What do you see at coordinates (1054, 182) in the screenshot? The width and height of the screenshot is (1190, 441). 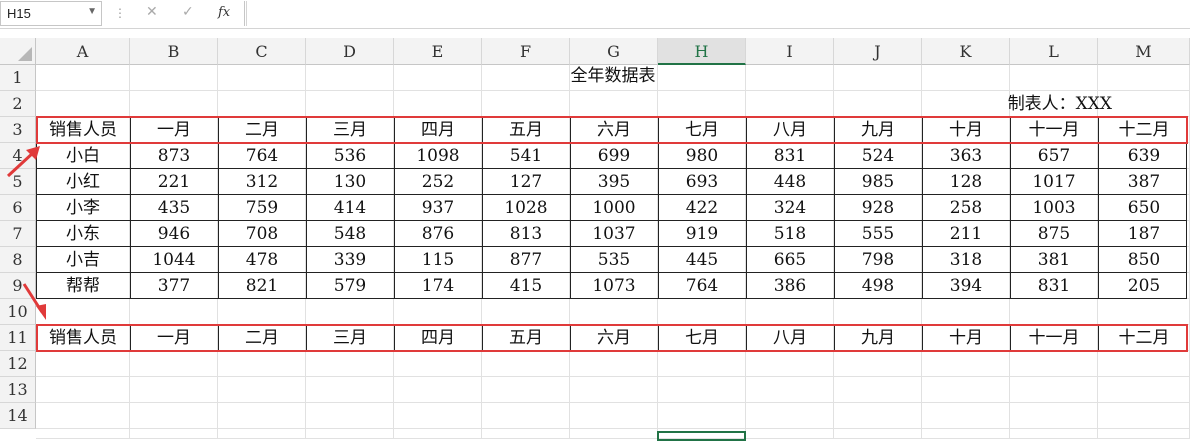 I see `data-cell: 1017` at bounding box center [1054, 182].